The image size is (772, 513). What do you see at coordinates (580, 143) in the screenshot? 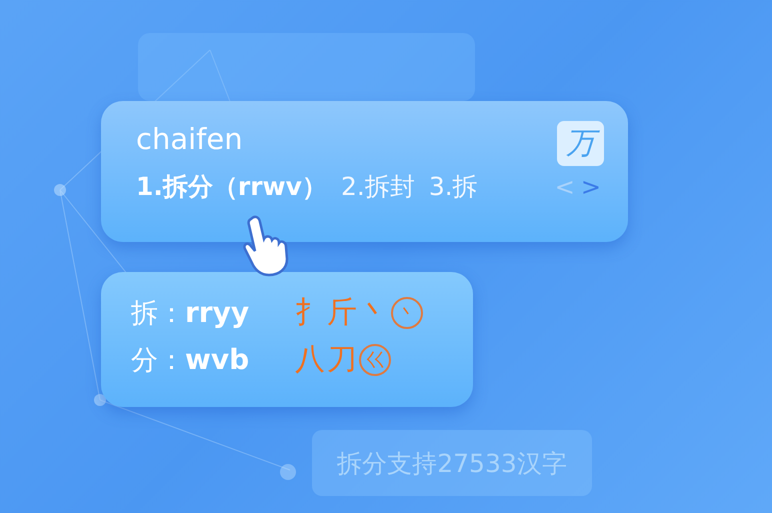
I see `logo-icon: 万` at bounding box center [580, 143].